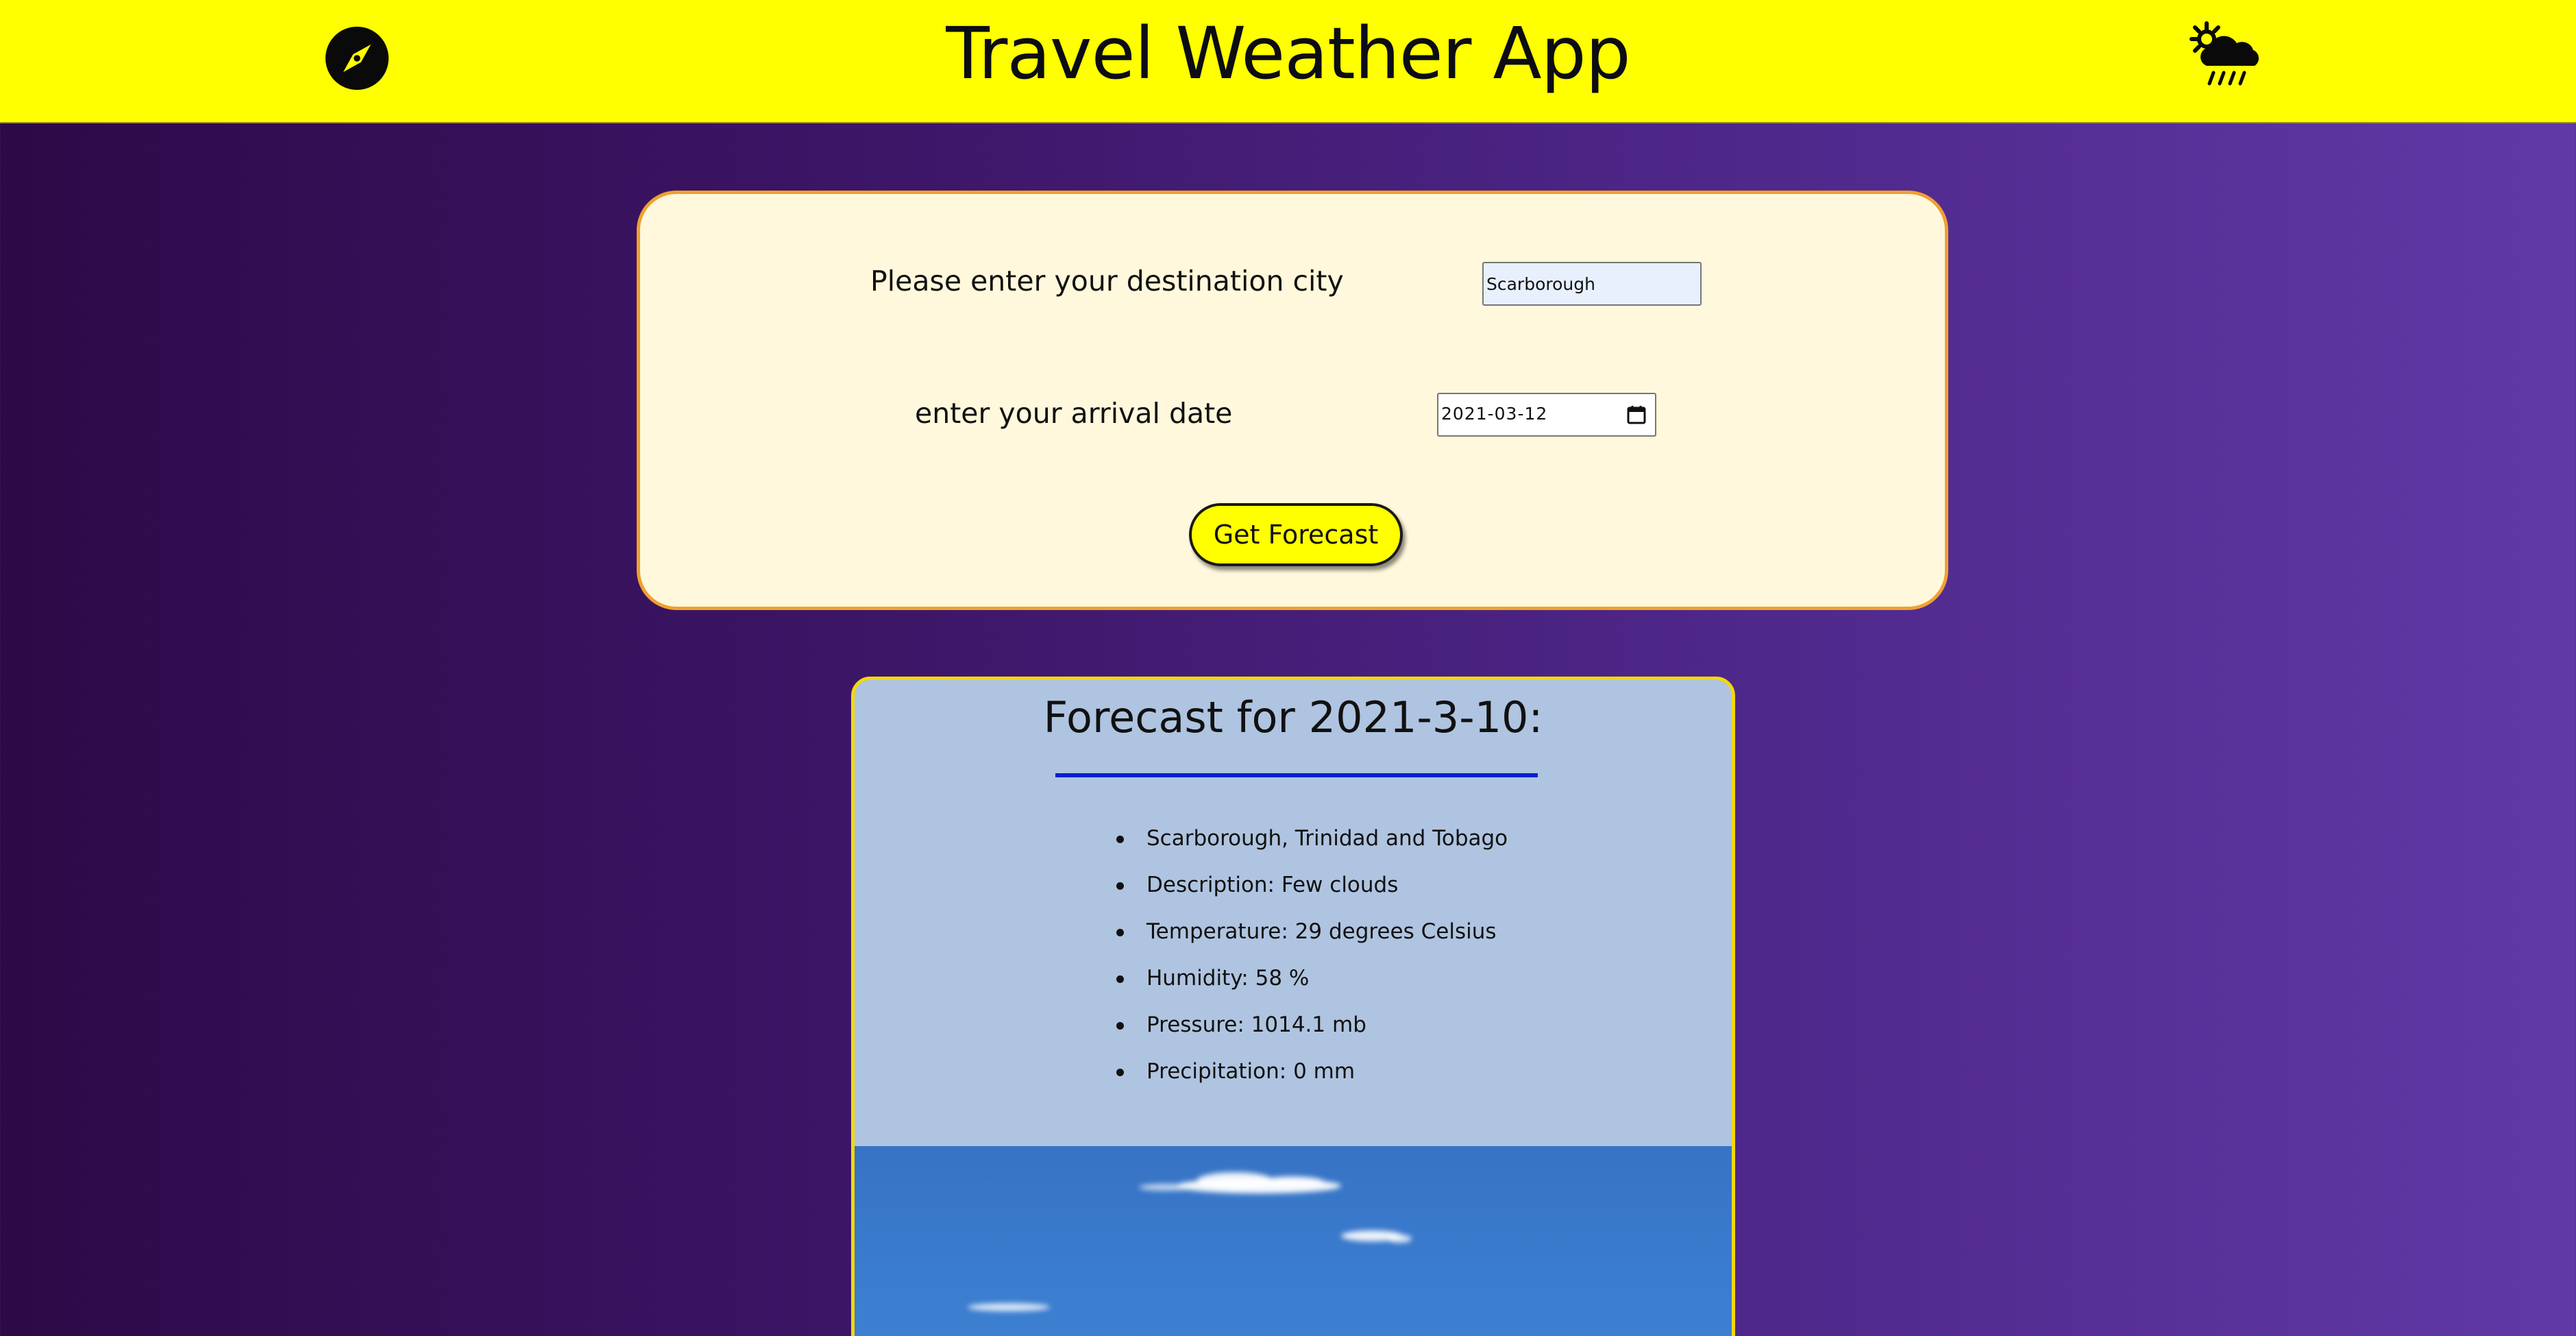 This screenshot has height=1336, width=2576. I want to click on list-item-humidity: Humidity: 58 %, so click(1312, 989).